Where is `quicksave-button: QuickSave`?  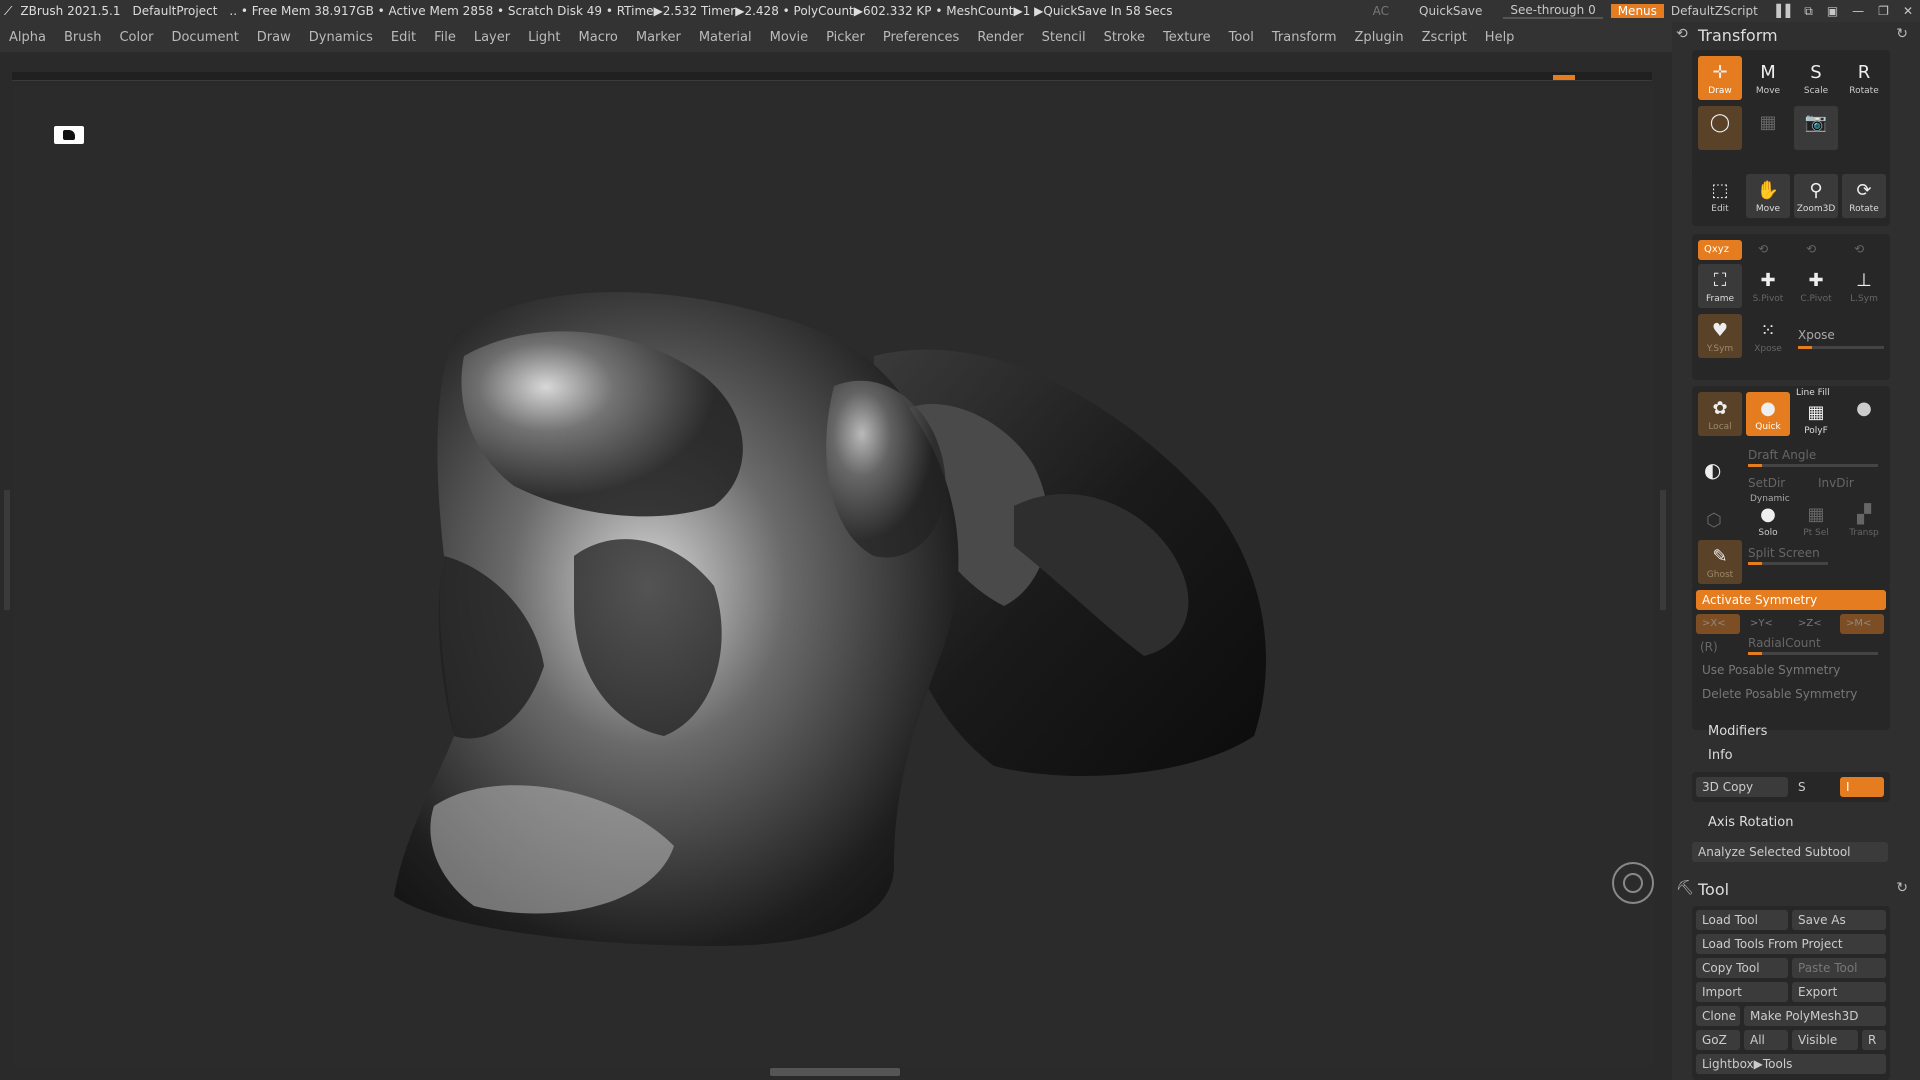
quicksave-button: QuickSave is located at coordinates (1450, 11).